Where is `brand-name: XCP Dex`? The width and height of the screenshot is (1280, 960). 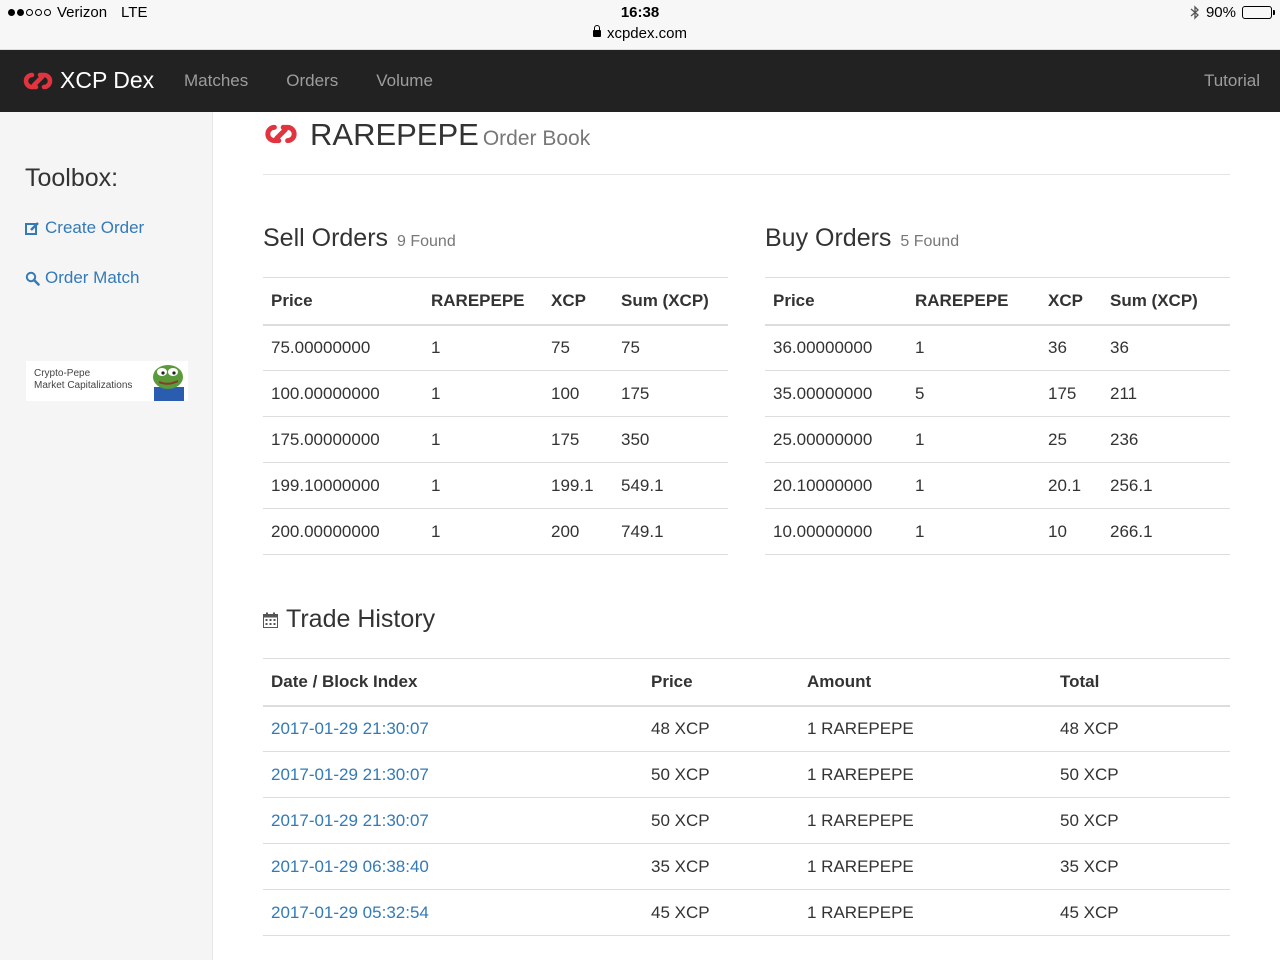
brand-name: XCP Dex is located at coordinates (107, 80).